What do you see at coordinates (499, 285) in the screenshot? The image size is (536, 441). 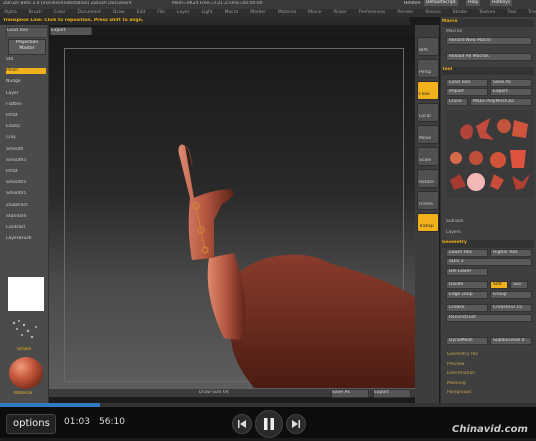 I see `smt-toggle: Smt` at bounding box center [499, 285].